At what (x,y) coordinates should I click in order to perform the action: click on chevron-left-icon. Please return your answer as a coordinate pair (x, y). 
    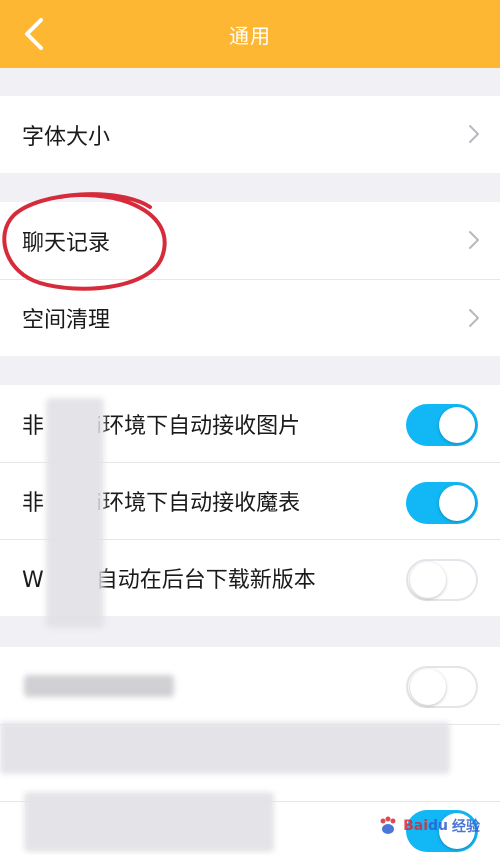
    Looking at the image, I should click on (34, 34).